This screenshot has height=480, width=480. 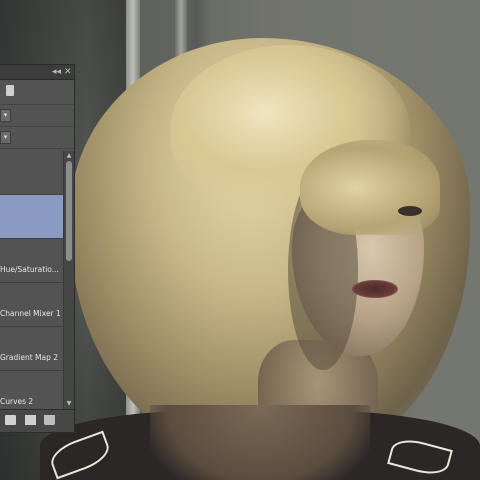 What do you see at coordinates (37, 420) in the screenshot?
I see `panel-bottom-toolbar` at bounding box center [37, 420].